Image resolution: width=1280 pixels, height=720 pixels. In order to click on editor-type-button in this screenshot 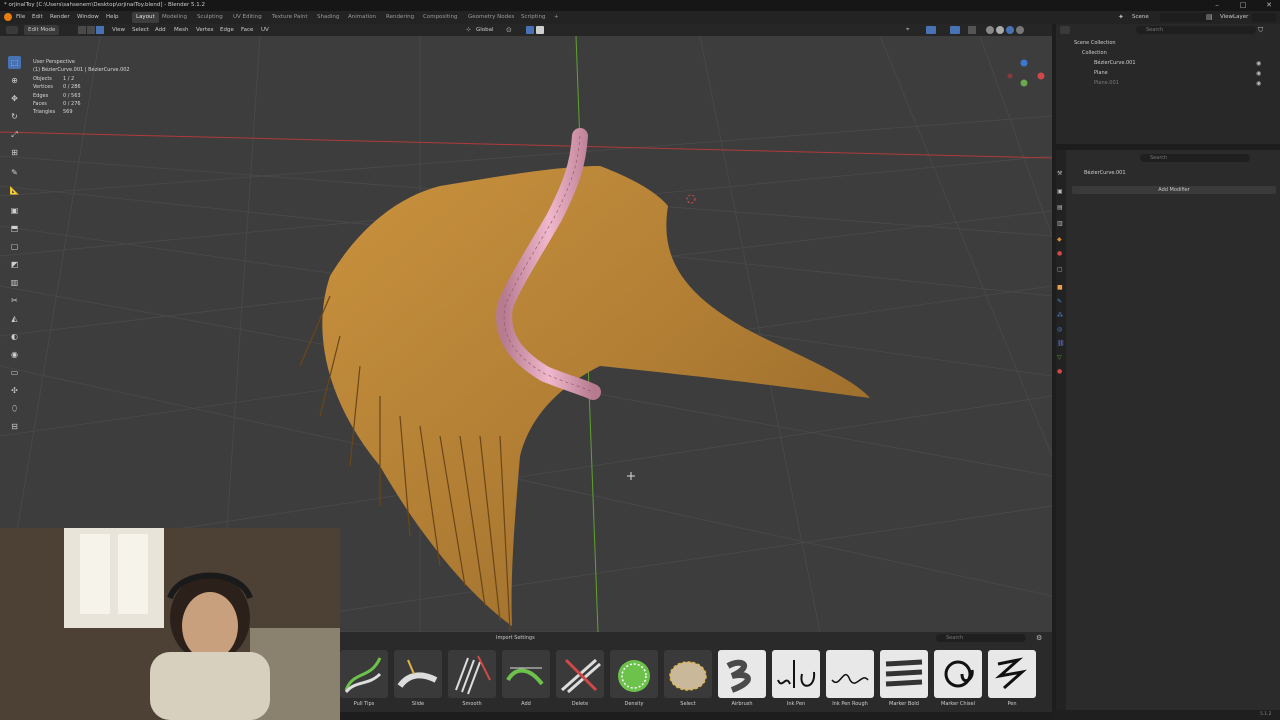, I will do `click(12, 30)`.